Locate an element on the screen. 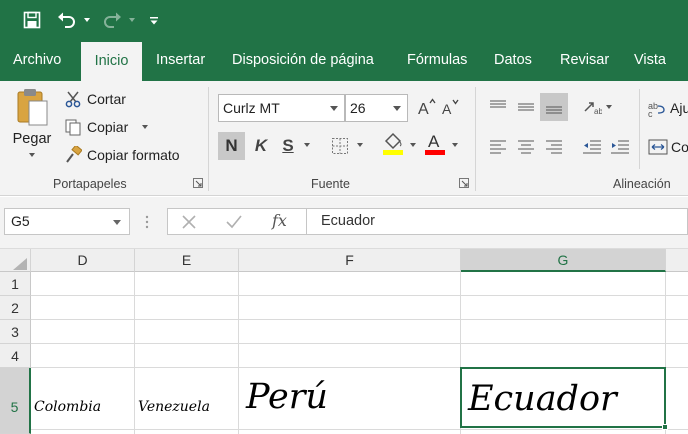 The width and height of the screenshot is (688, 434). tab-vista: Vista is located at coordinates (650, 60).